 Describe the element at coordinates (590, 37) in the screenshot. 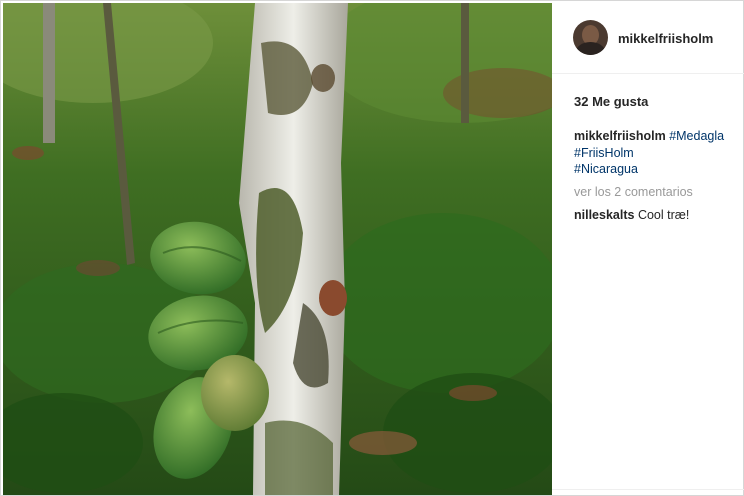

I see `user-avatar` at that location.